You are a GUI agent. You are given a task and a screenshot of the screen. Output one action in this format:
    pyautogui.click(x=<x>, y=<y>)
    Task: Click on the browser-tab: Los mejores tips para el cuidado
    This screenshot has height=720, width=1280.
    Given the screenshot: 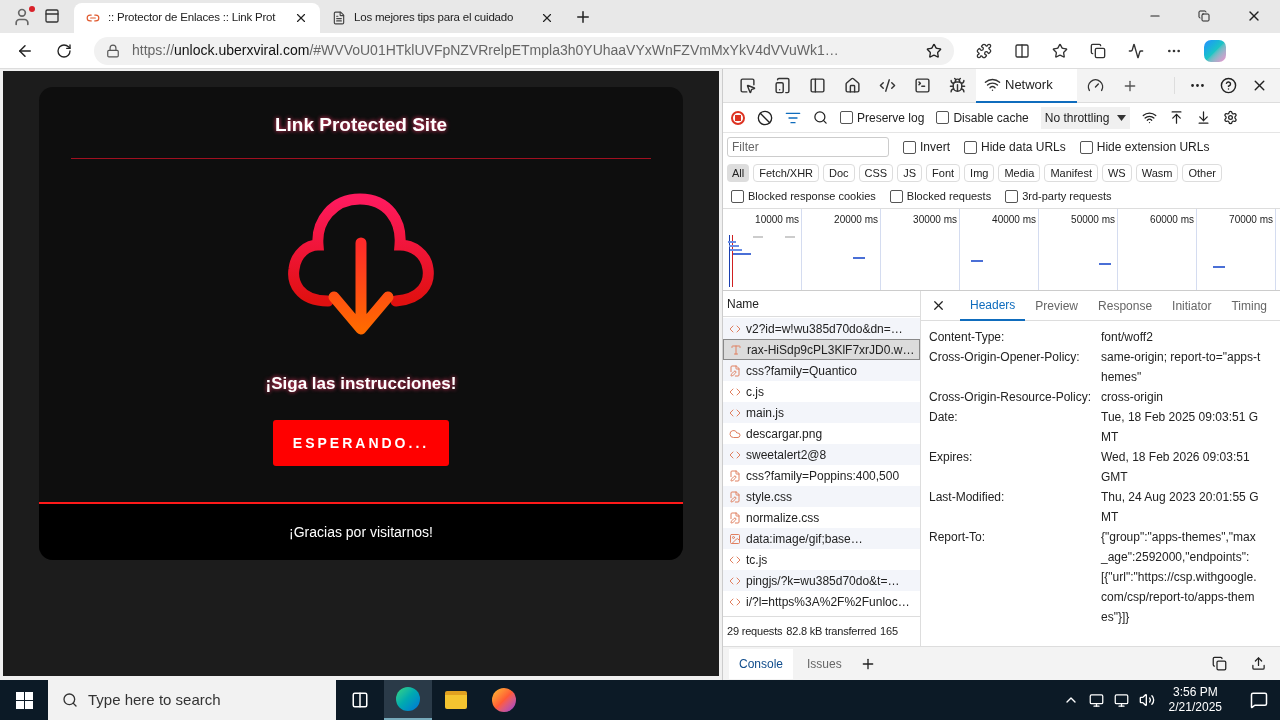 What is the action you would take?
    pyautogui.click(x=443, y=18)
    